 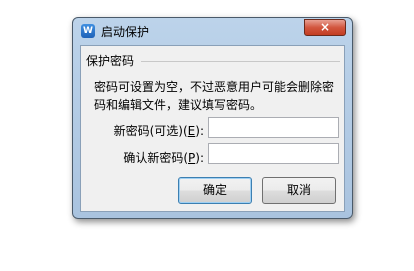 I want to click on new-password-label: 新密码(可选)(E):, so click(x=158, y=131).